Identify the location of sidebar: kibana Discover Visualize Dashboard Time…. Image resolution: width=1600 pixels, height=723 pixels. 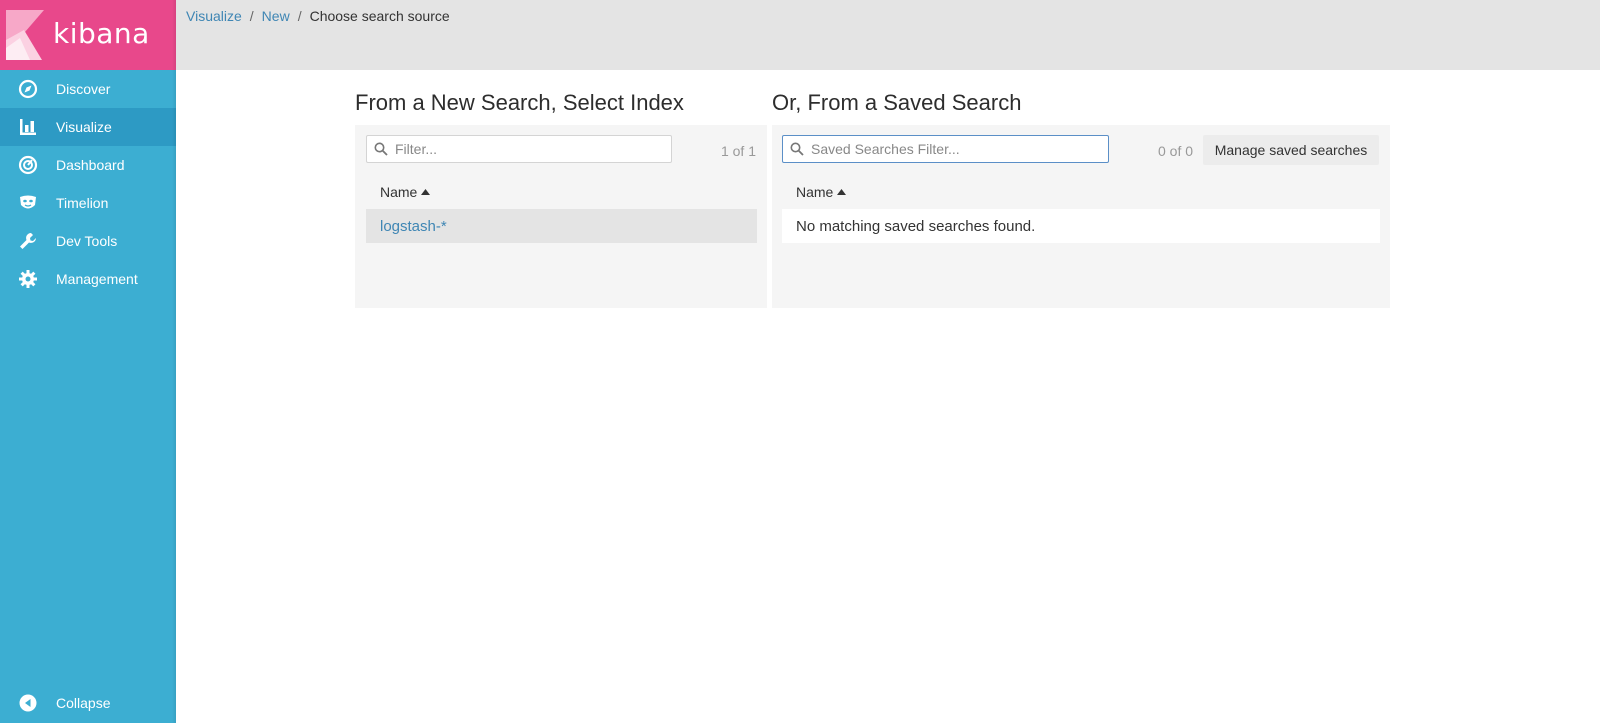
(88, 361).